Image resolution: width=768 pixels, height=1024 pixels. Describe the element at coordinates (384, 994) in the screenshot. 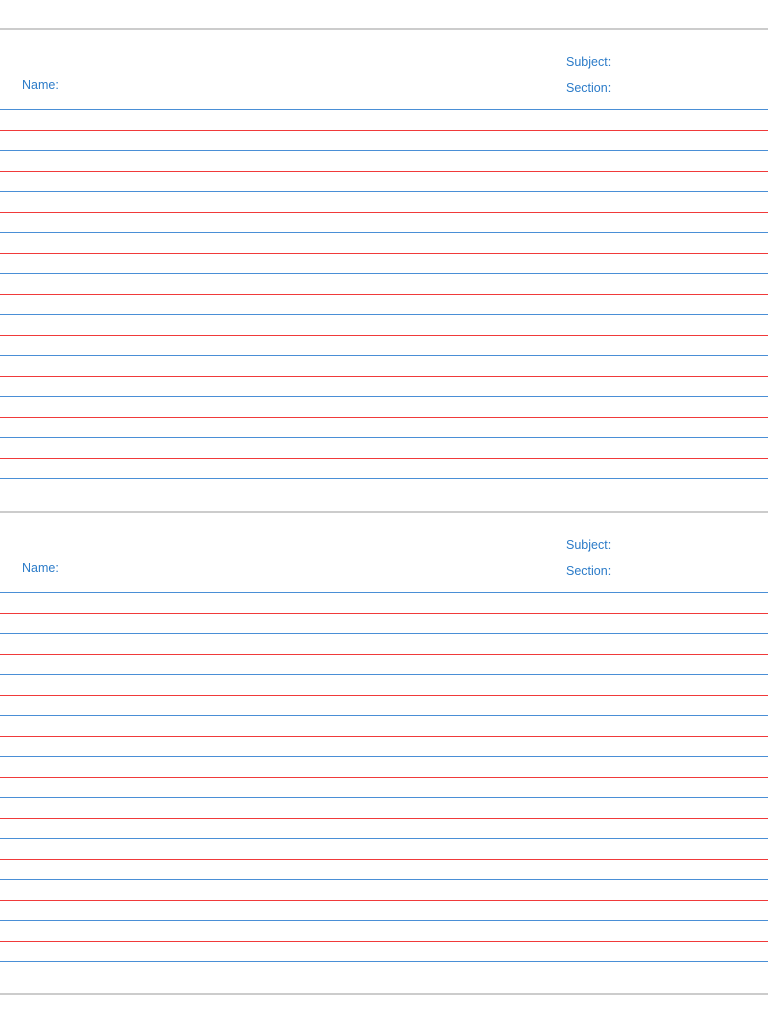

I see `bottom-separator` at that location.